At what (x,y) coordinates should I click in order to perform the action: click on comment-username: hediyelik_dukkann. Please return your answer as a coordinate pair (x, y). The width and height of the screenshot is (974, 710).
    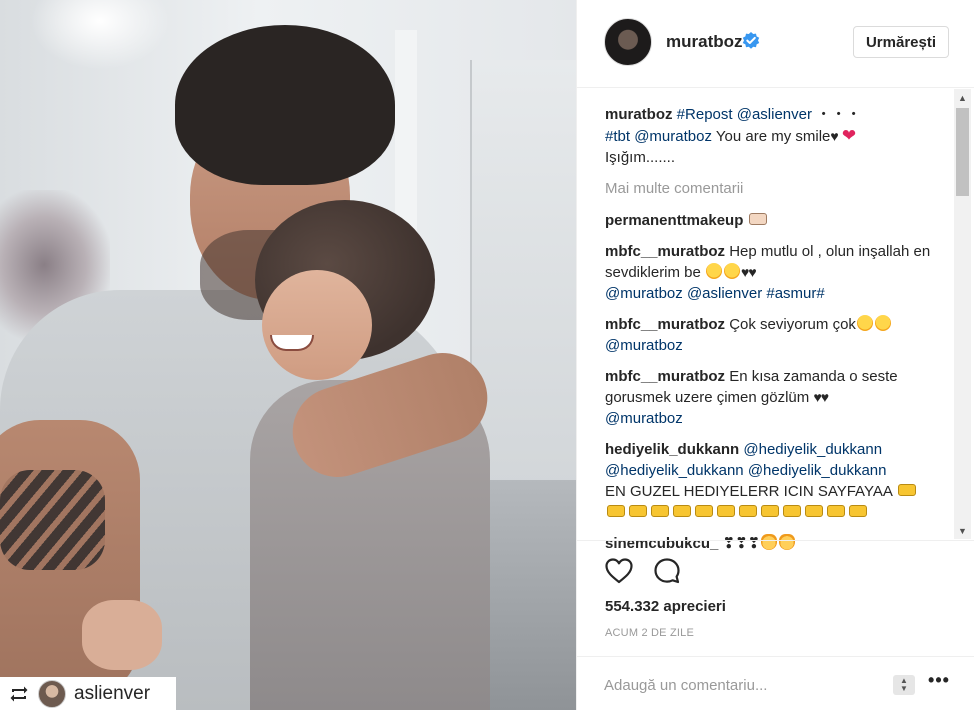
    Looking at the image, I should click on (672, 449).